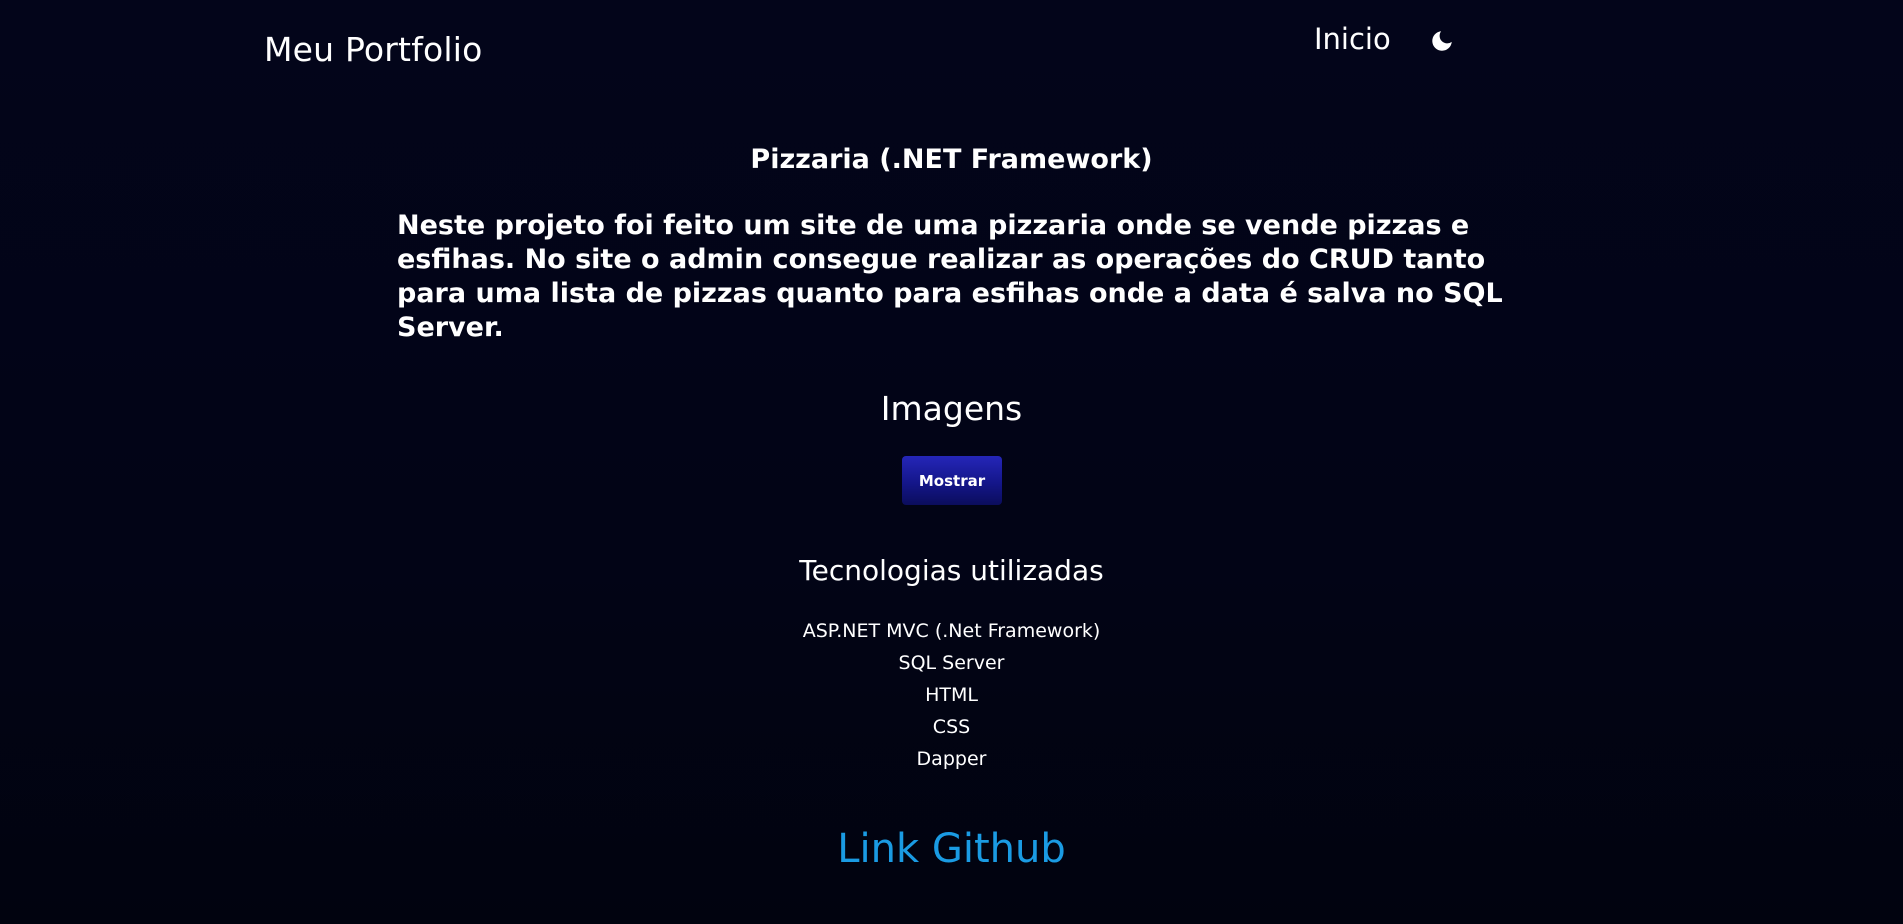 Image resolution: width=1903 pixels, height=924 pixels. Describe the element at coordinates (951, 50) in the screenshot. I see `top-navbar: Meu Portfolio Inicio` at that location.